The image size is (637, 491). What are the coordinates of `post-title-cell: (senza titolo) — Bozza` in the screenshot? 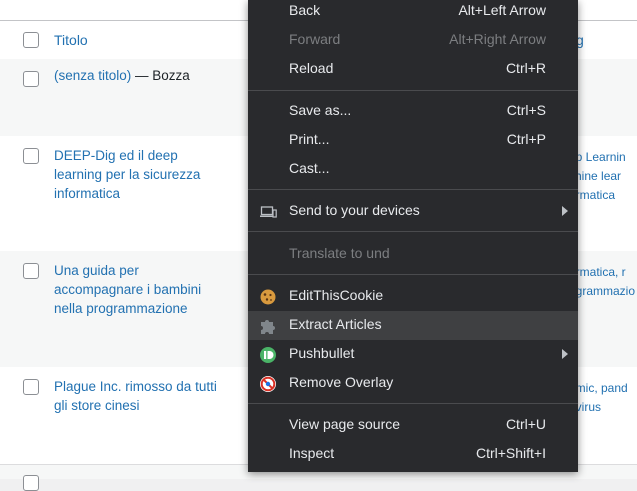 It's located at (141, 75).